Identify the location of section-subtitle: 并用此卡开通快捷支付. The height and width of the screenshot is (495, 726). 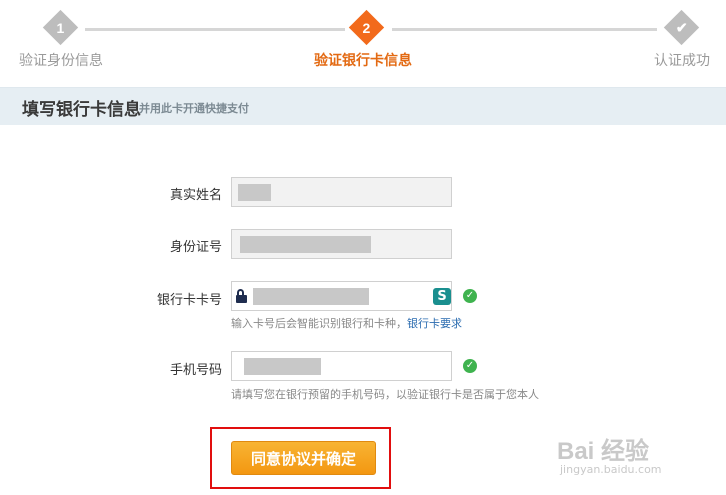
(194, 108).